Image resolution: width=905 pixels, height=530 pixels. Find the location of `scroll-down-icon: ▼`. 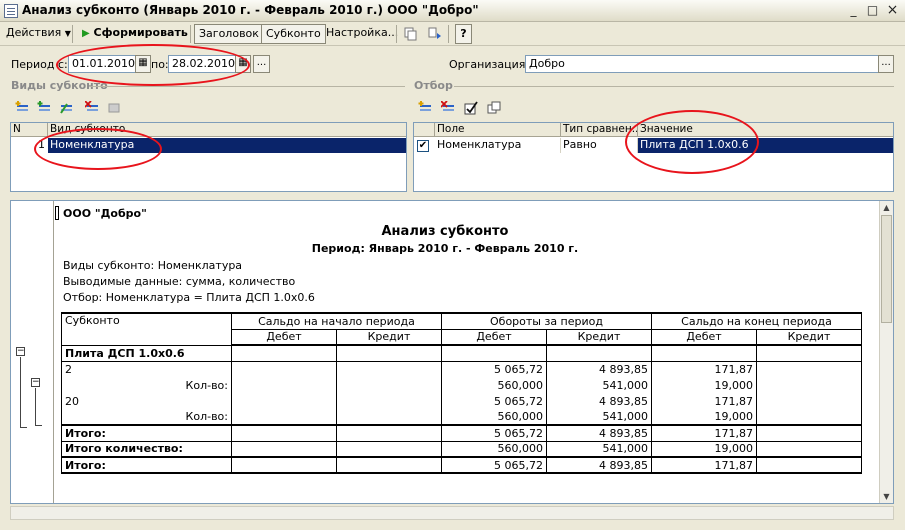

scroll-down-icon: ▼ is located at coordinates (886, 496).